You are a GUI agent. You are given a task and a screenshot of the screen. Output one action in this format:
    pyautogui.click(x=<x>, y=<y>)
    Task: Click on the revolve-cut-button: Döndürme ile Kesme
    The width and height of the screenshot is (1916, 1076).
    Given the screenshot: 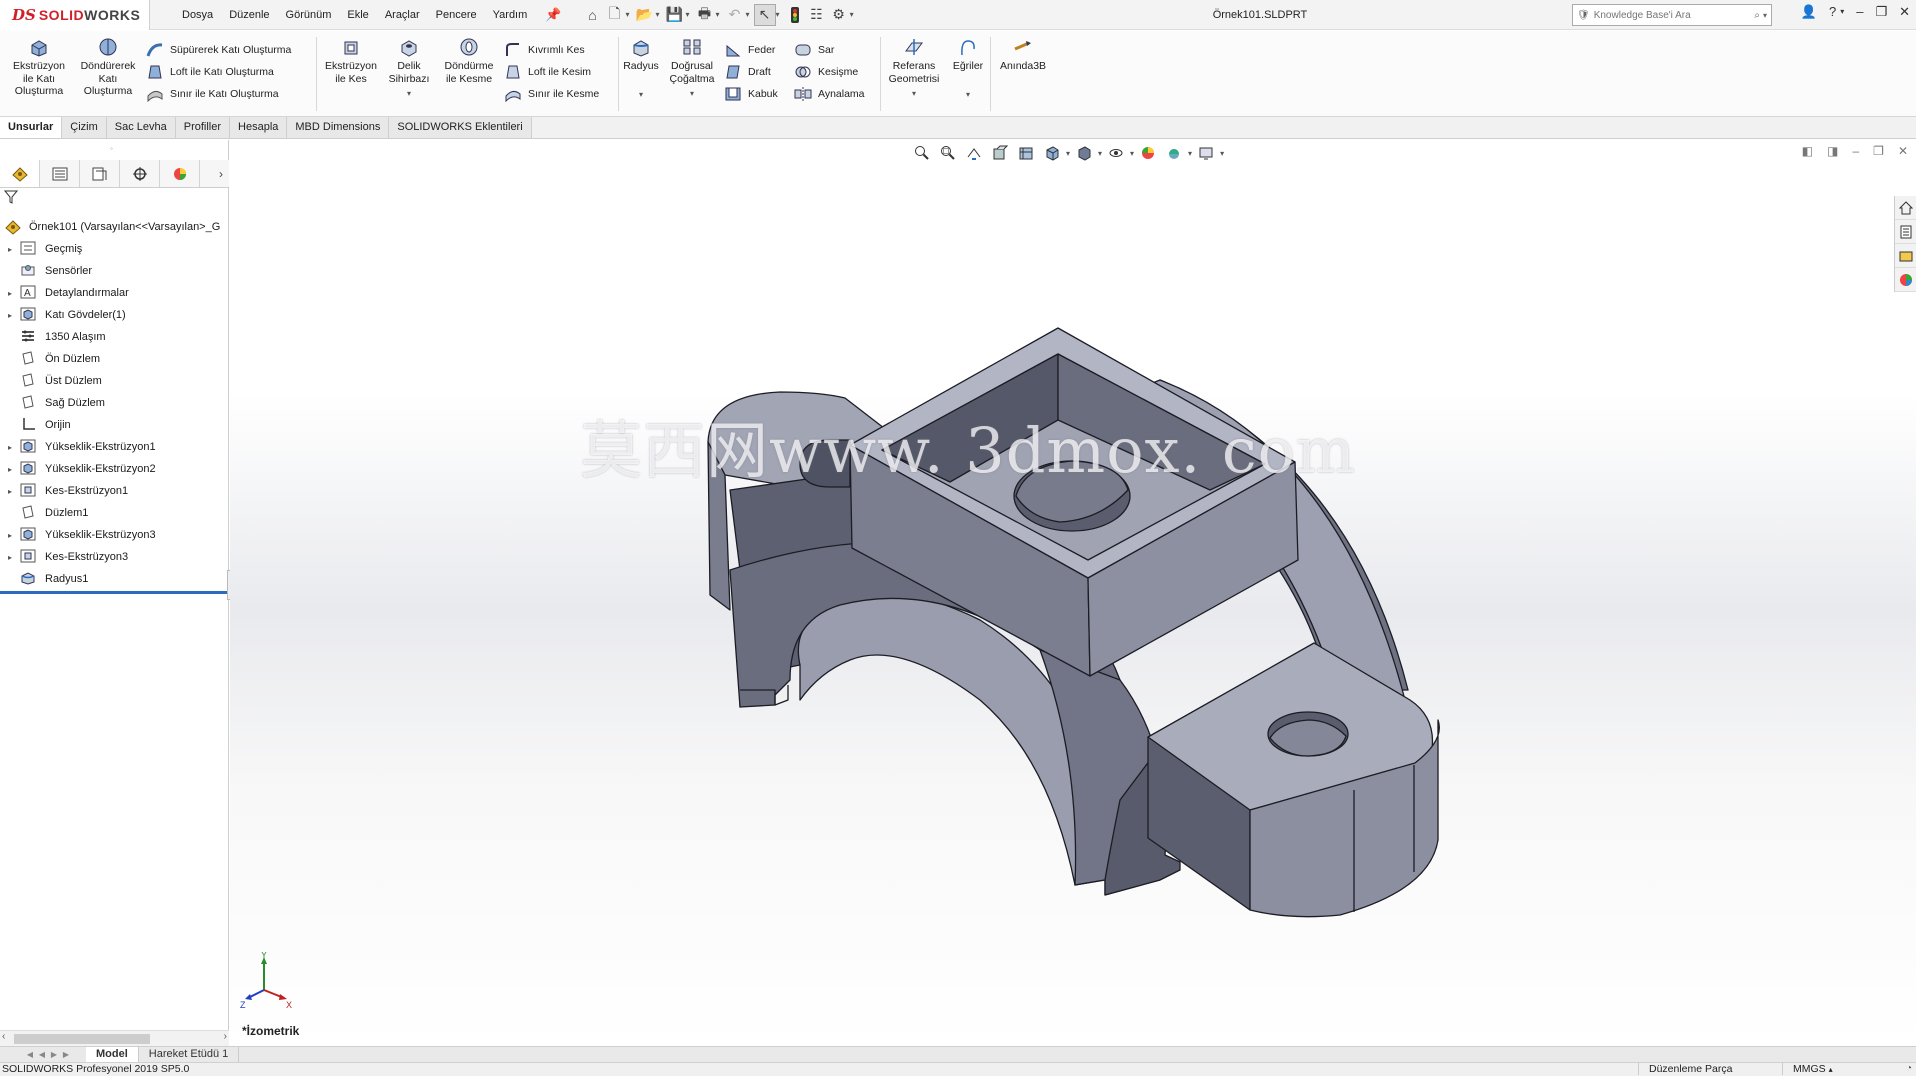 What is the action you would take?
    pyautogui.click(x=469, y=61)
    